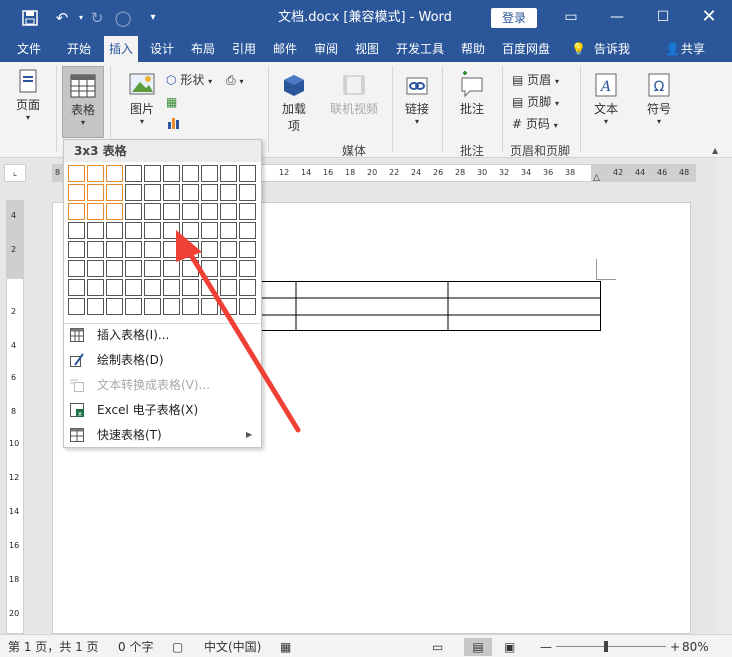 This screenshot has height=657, width=732. I want to click on vertical-ruler: 4 2 2 4 6 8 10 12 14 16 18 20, so click(15, 417).